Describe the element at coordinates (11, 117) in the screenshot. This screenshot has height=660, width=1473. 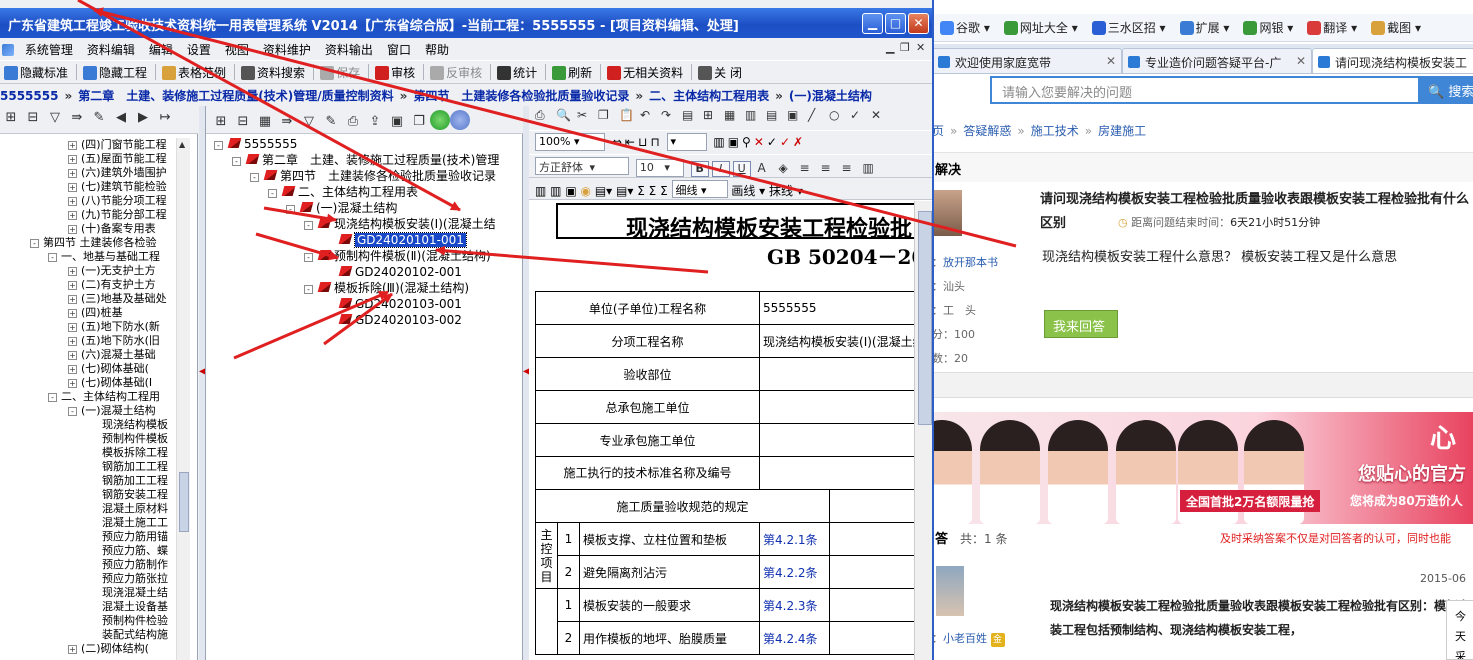
I see `expand-icon: ⊞` at that location.